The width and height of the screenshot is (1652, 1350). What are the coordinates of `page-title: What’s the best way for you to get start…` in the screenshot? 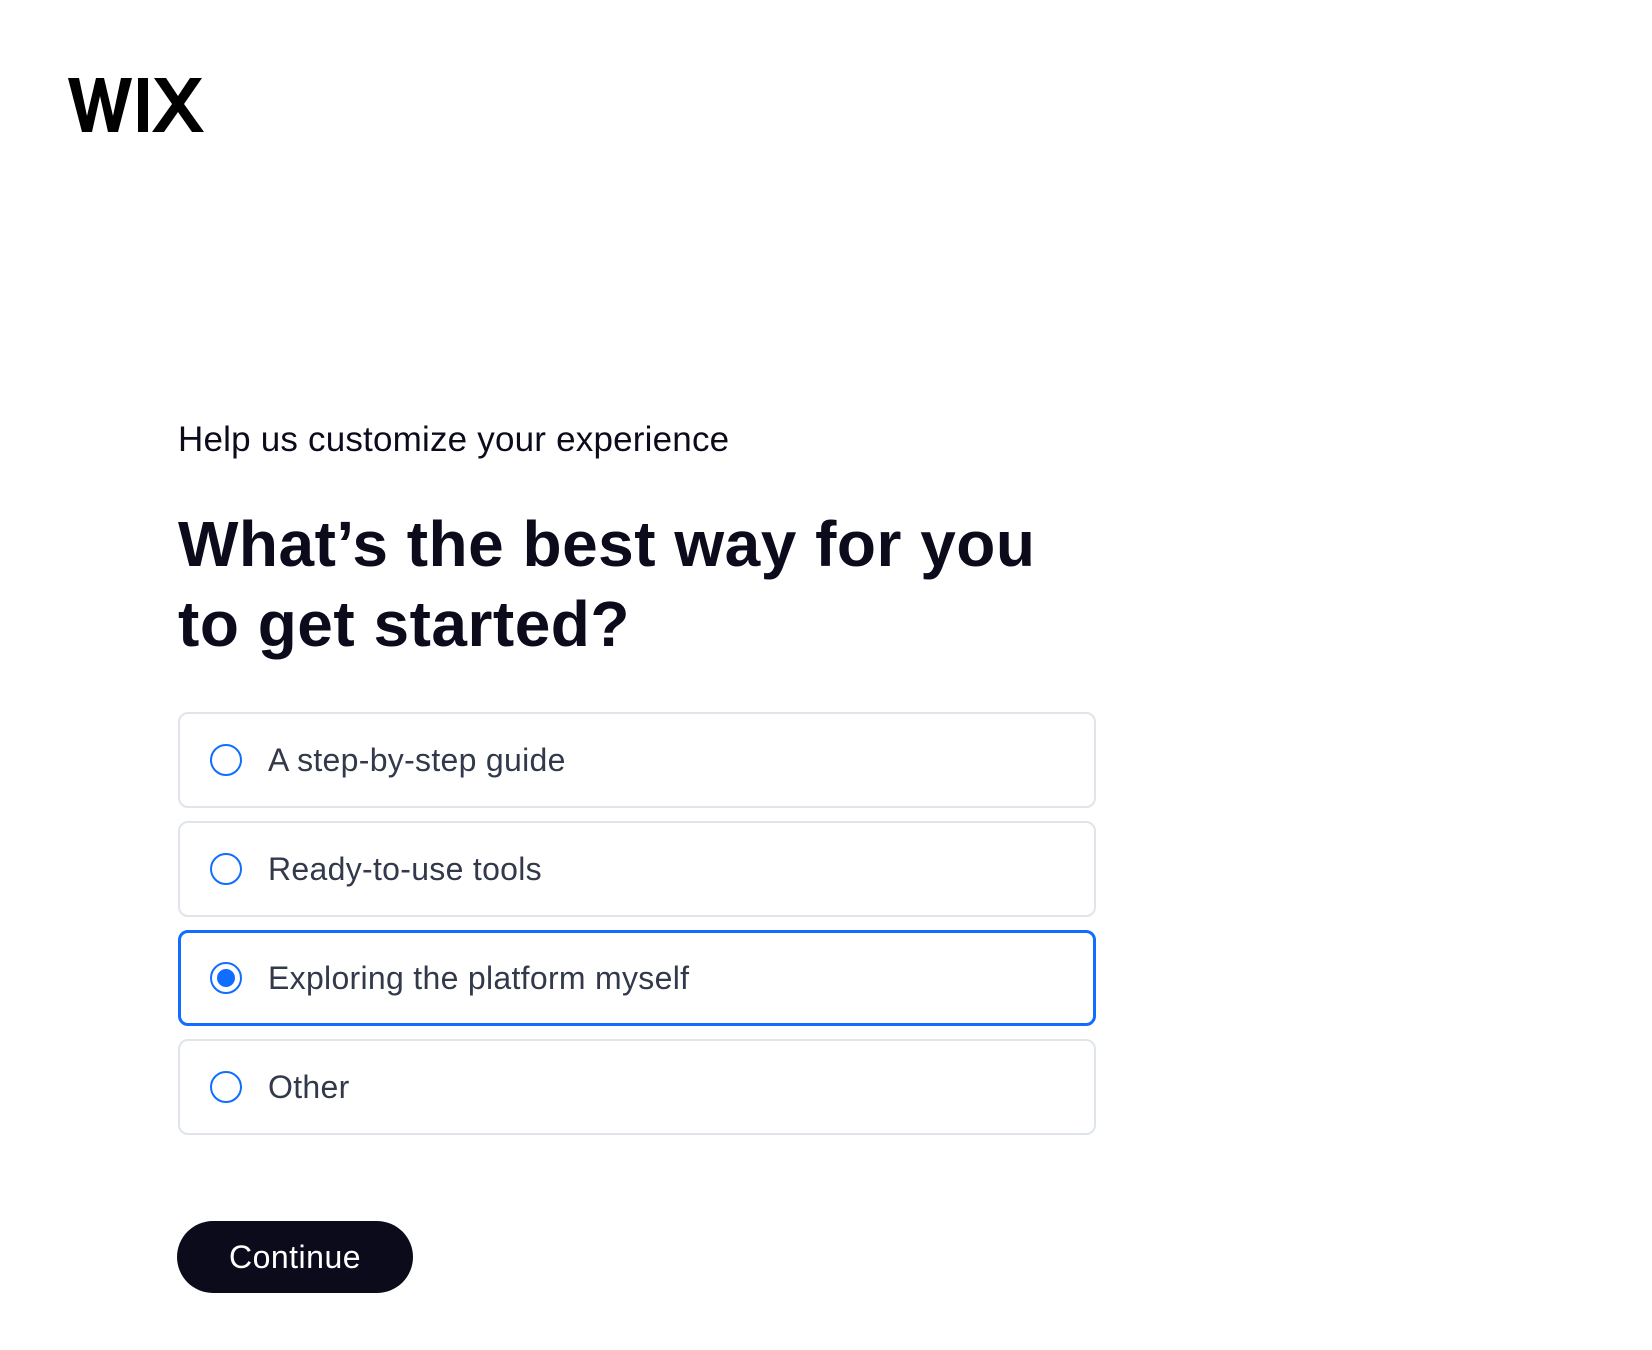 It's located at (607, 584).